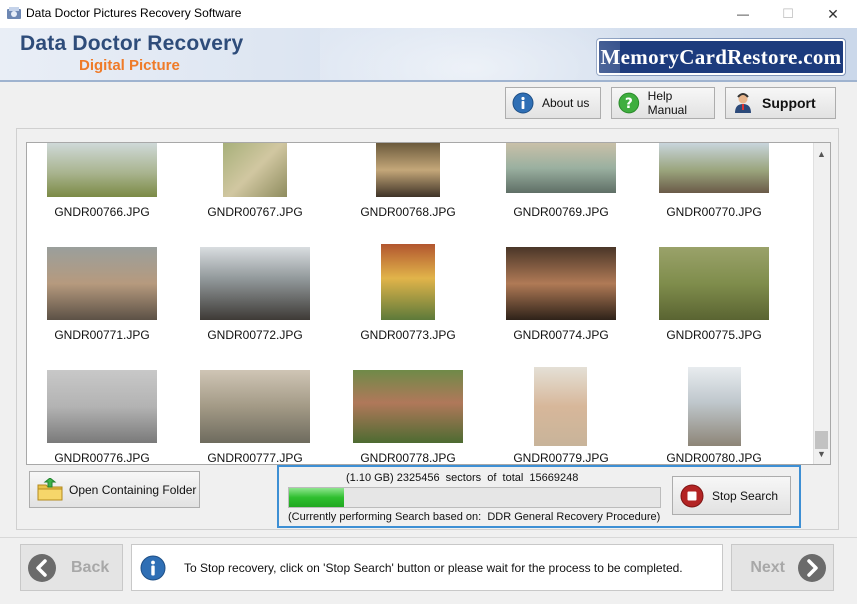 Image resolution: width=857 pixels, height=604 pixels. I want to click on thumbnail-filename: GNDR00775.JPG, so click(714, 335).